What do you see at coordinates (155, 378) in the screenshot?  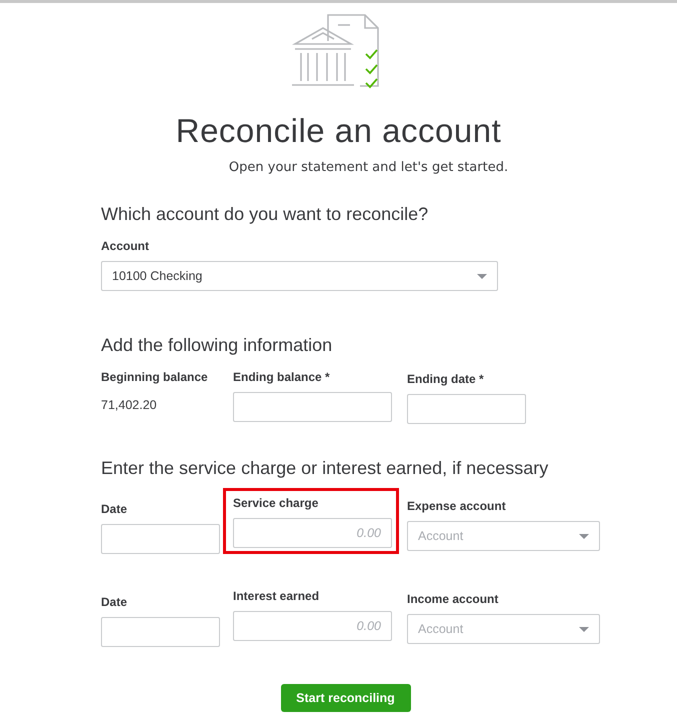 I see `field-label: Beginning balance` at bounding box center [155, 378].